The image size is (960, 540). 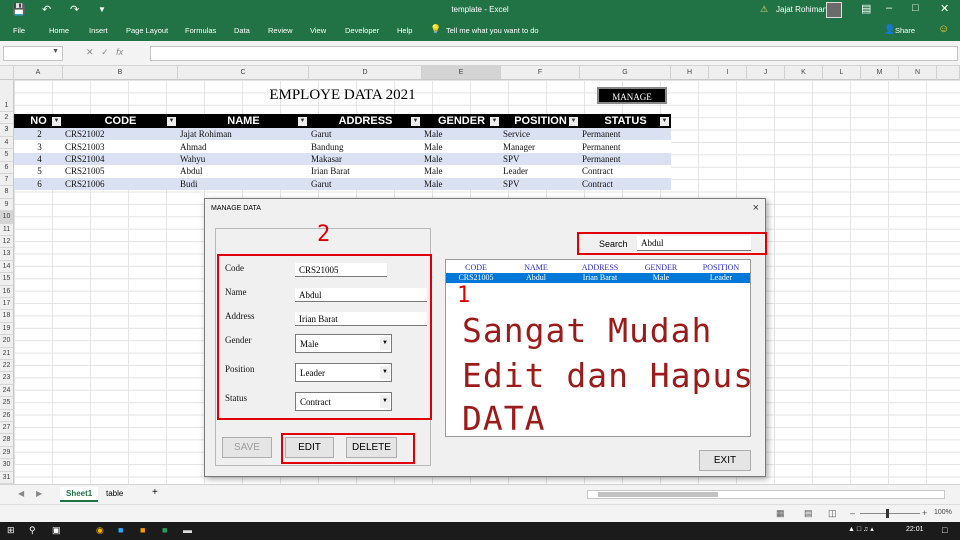 What do you see at coordinates (200, 30) in the screenshot?
I see `tab-formulas: Formulas` at bounding box center [200, 30].